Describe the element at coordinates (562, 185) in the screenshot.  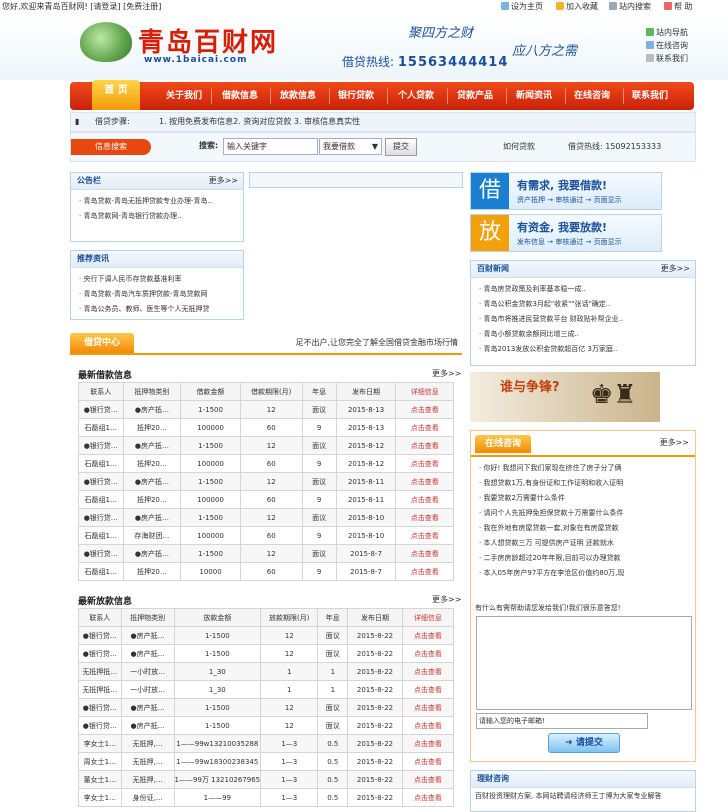
I see `borrow-promo-title: 有需求, 我要借款!` at that location.